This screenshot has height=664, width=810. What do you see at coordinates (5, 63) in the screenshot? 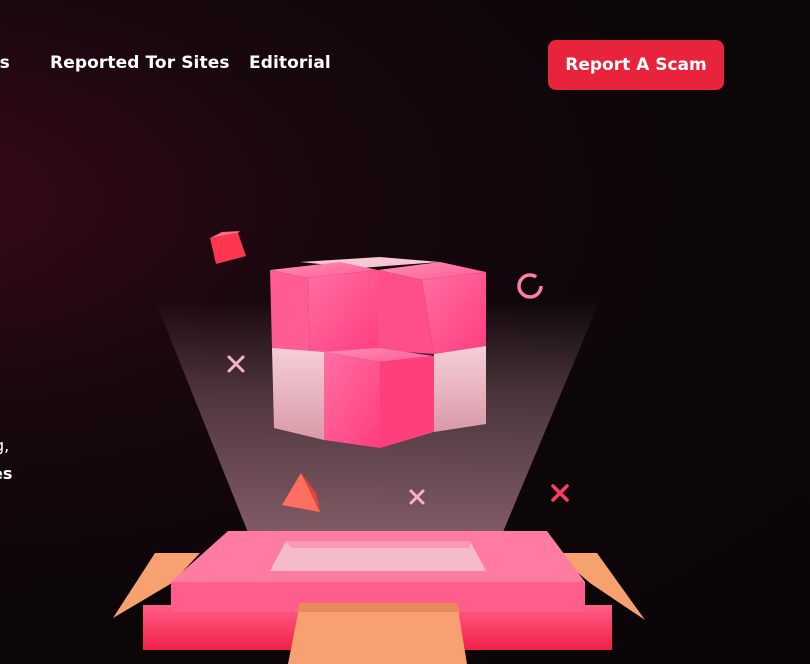
I see `nav-item-truncated: es` at bounding box center [5, 63].